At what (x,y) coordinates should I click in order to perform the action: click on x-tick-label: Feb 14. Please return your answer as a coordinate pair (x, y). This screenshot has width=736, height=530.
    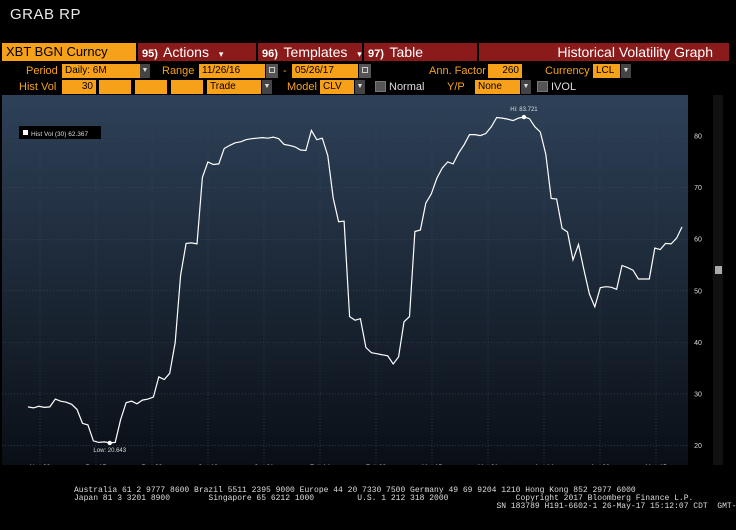
    Looking at the image, I should click on (320, 464).